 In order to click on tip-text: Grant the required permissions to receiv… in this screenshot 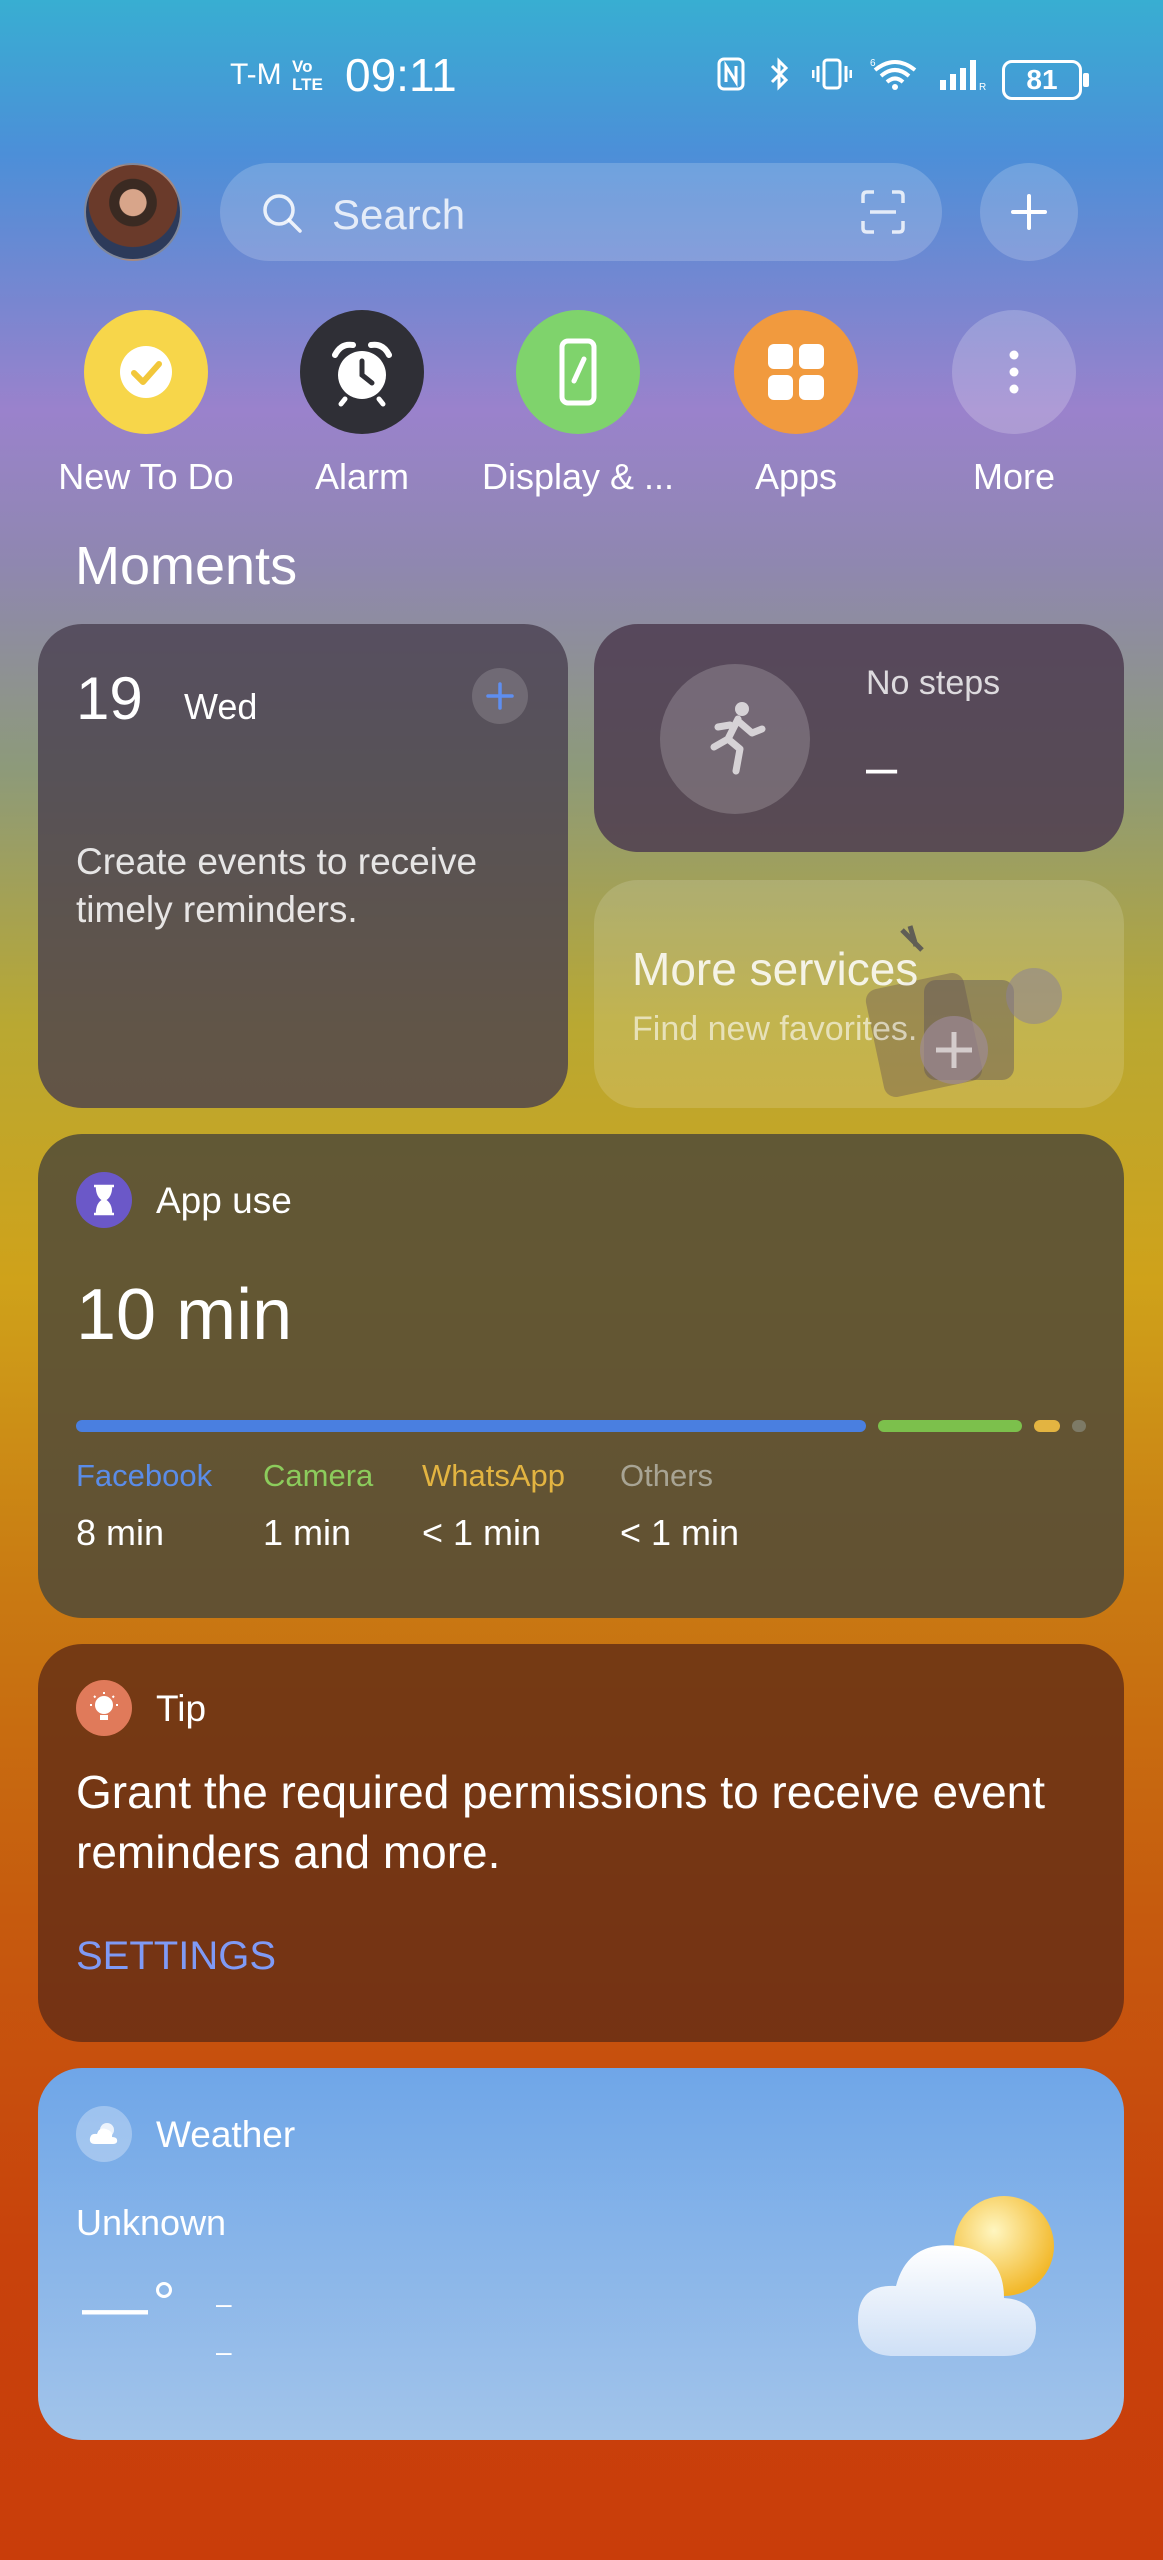, I will do `click(561, 1822)`.